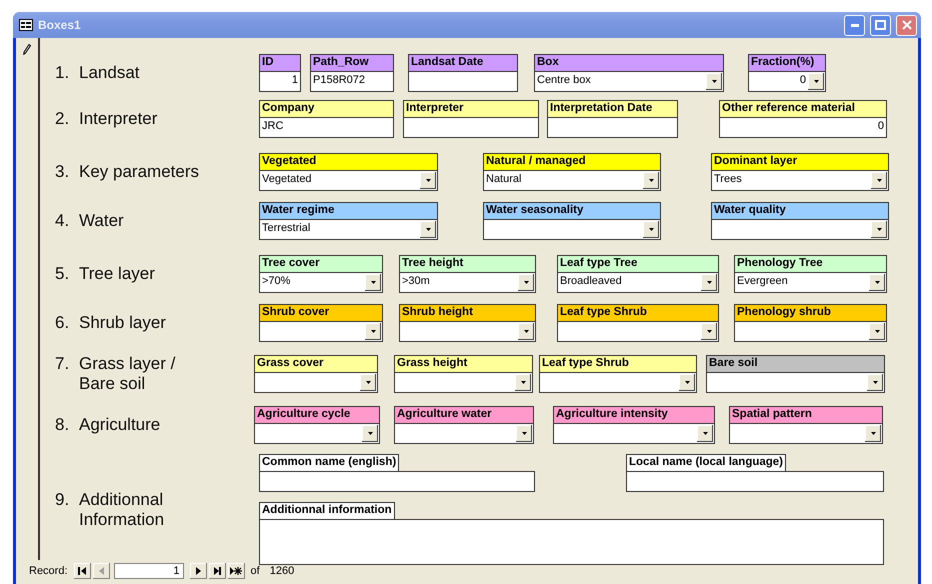 This screenshot has width=932, height=584. Describe the element at coordinates (326, 108) in the screenshot. I see `field-label: Company` at that location.